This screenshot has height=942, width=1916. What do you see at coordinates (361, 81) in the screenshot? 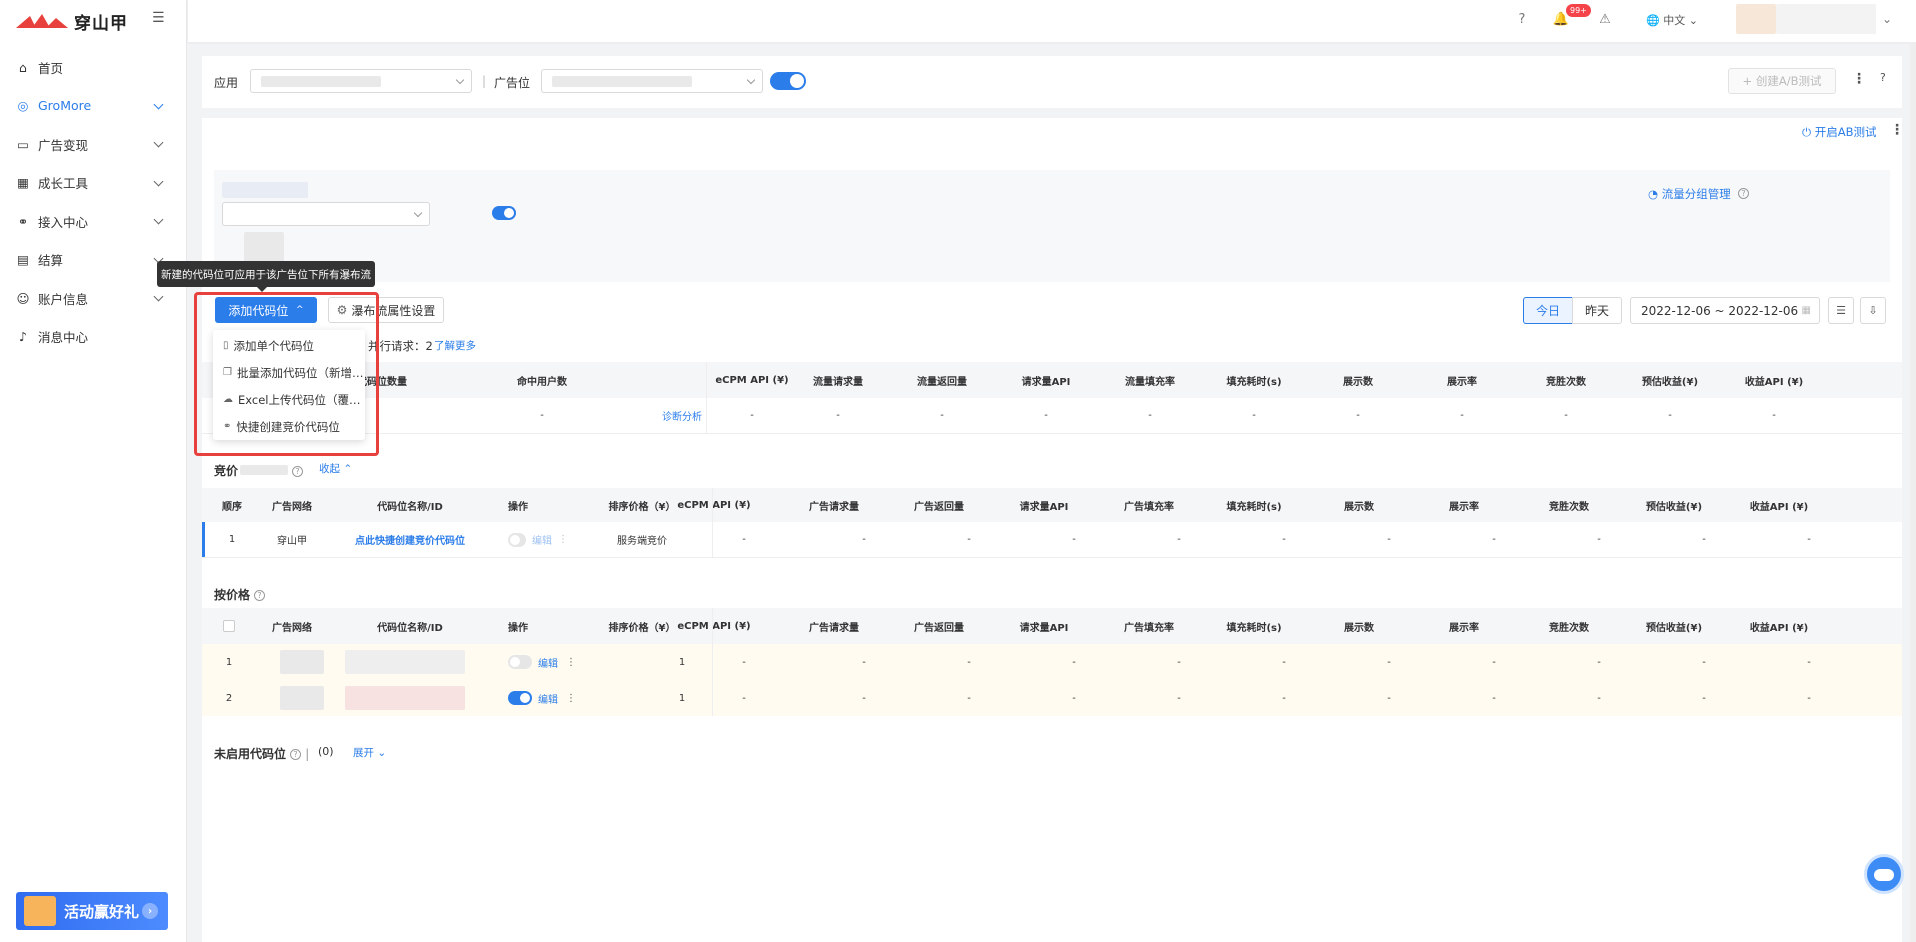
I see `app-select` at bounding box center [361, 81].